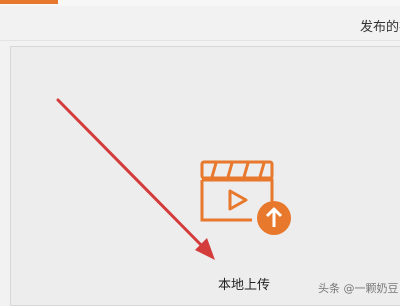 This screenshot has height=306, width=400. I want to click on play-icon, so click(238, 200).